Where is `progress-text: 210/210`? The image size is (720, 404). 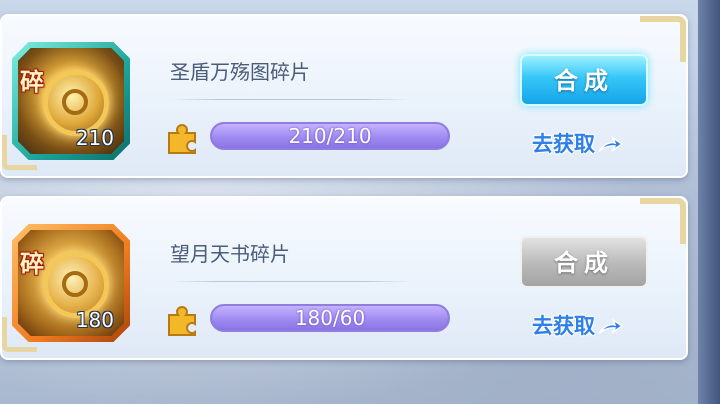 progress-text: 210/210 is located at coordinates (330, 136).